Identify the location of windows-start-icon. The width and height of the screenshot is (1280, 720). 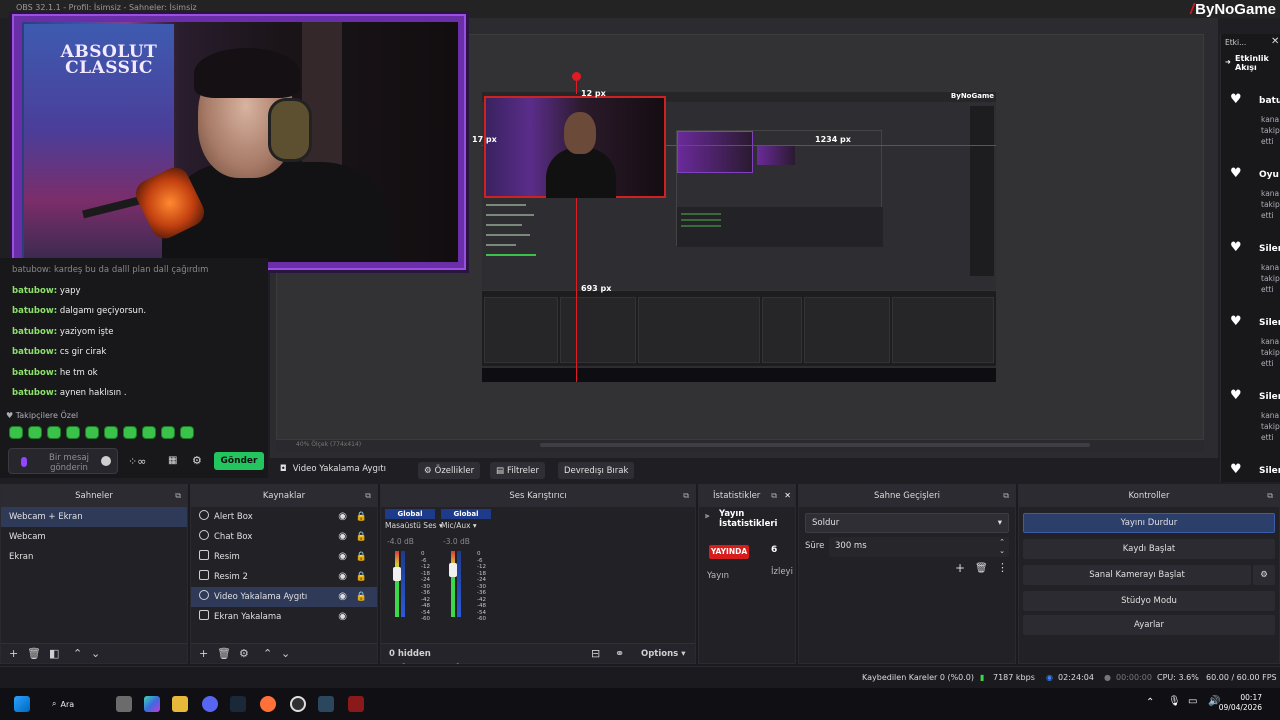
(22, 704).